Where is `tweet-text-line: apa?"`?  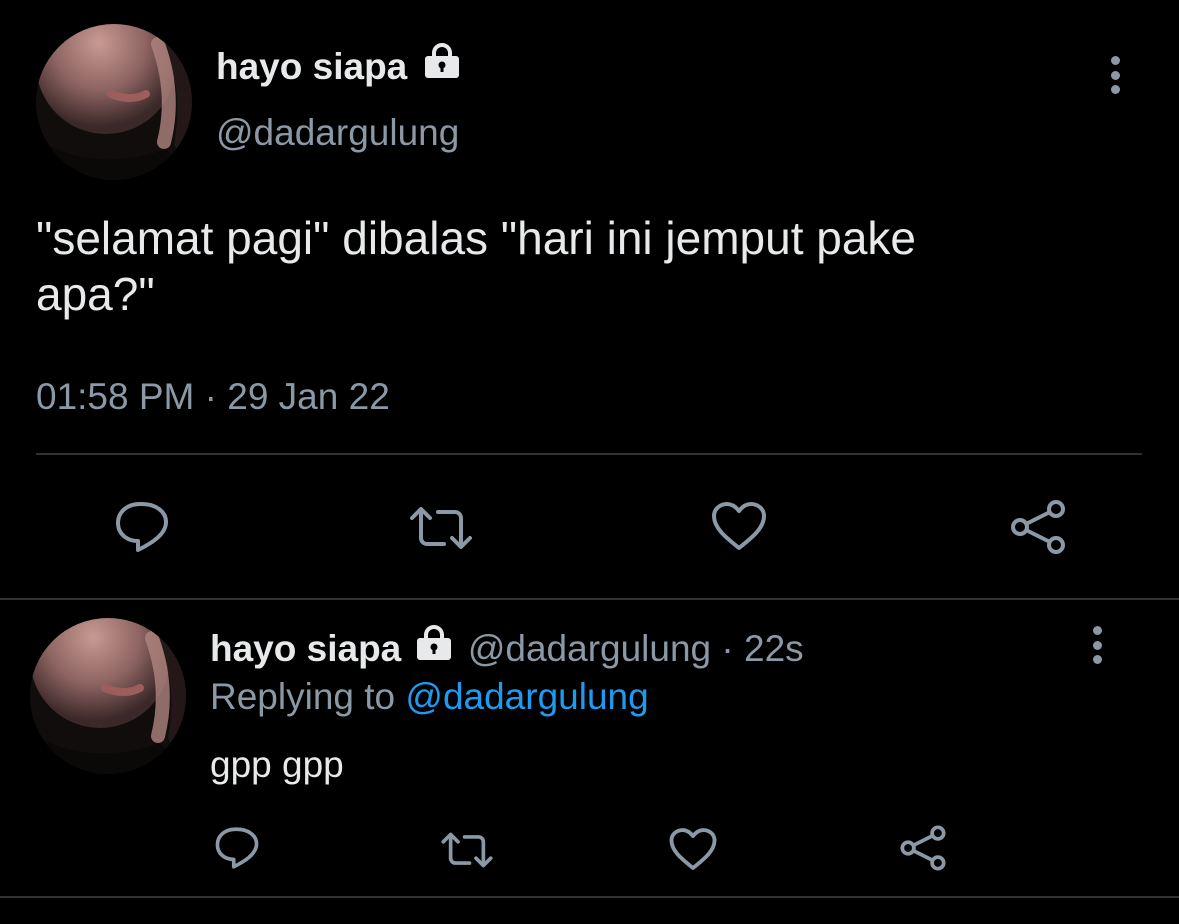
tweet-text-line: apa?" is located at coordinates (95, 294).